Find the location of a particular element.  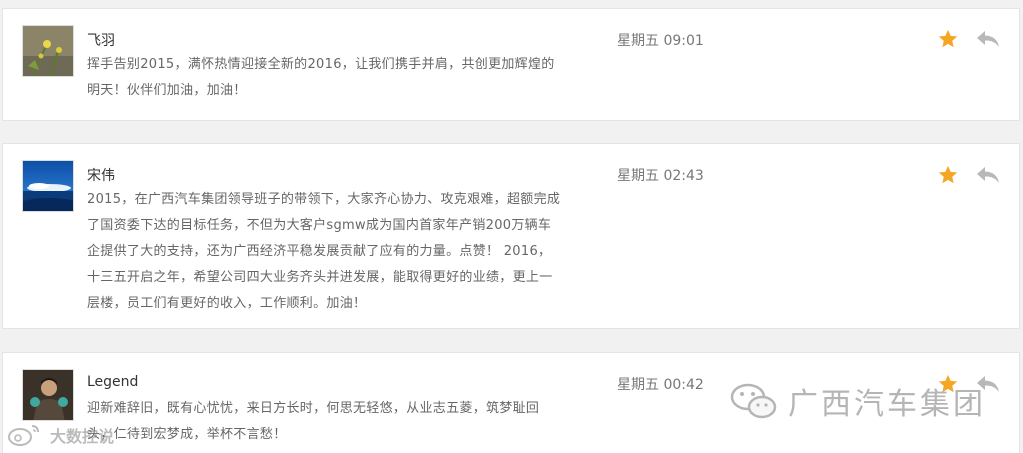

corner-watermark-text: 大数控说 is located at coordinates (82, 436).